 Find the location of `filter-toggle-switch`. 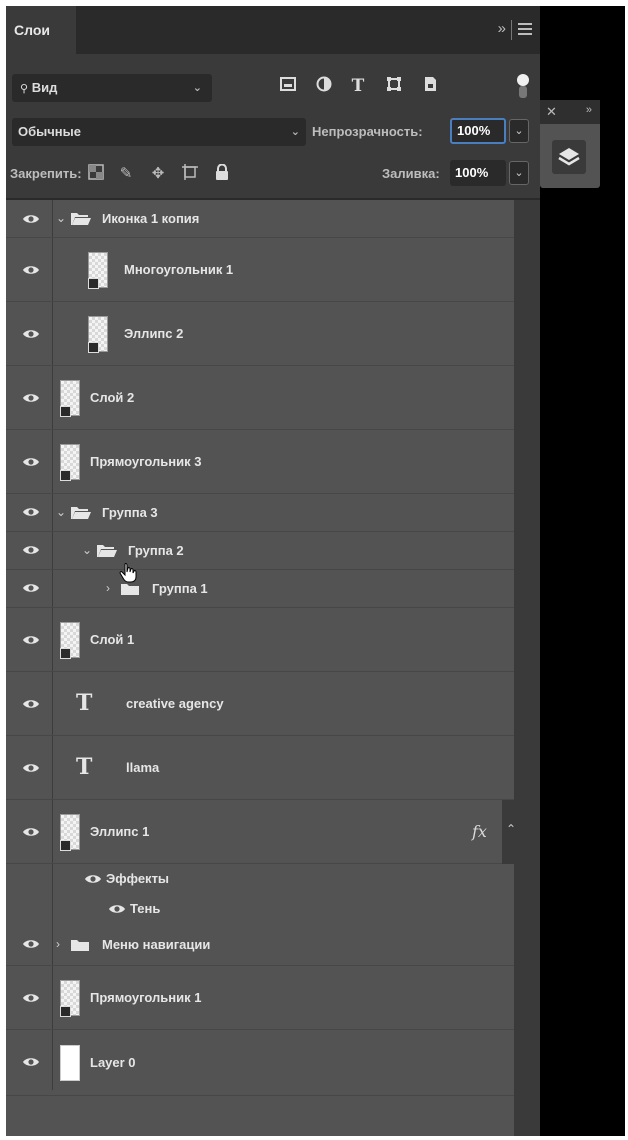

filter-toggle-switch is located at coordinates (523, 87).